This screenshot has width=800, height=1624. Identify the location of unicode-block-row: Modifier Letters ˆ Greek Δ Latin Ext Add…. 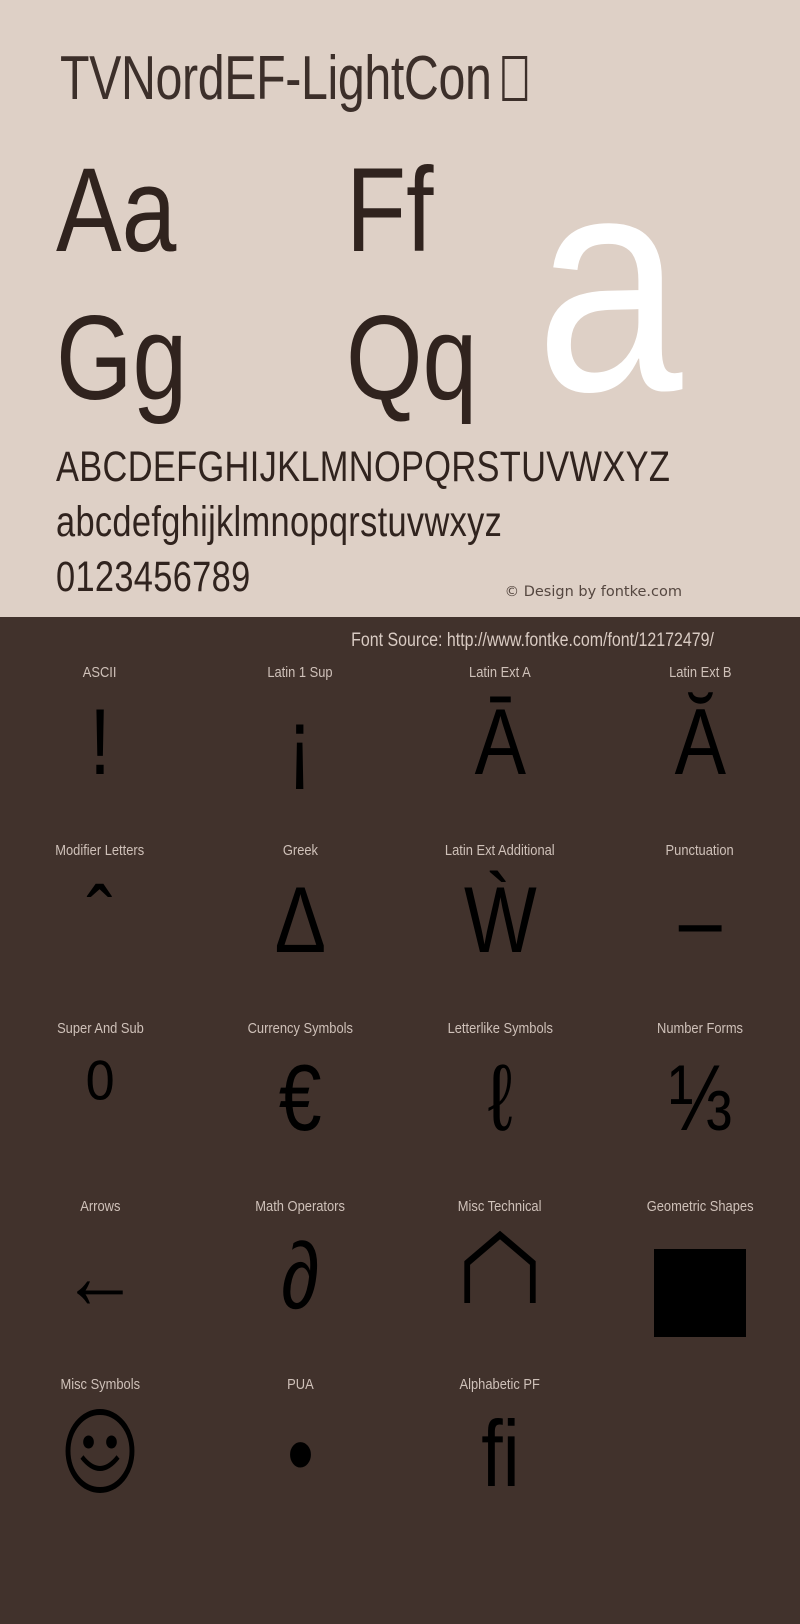
(400, 919).